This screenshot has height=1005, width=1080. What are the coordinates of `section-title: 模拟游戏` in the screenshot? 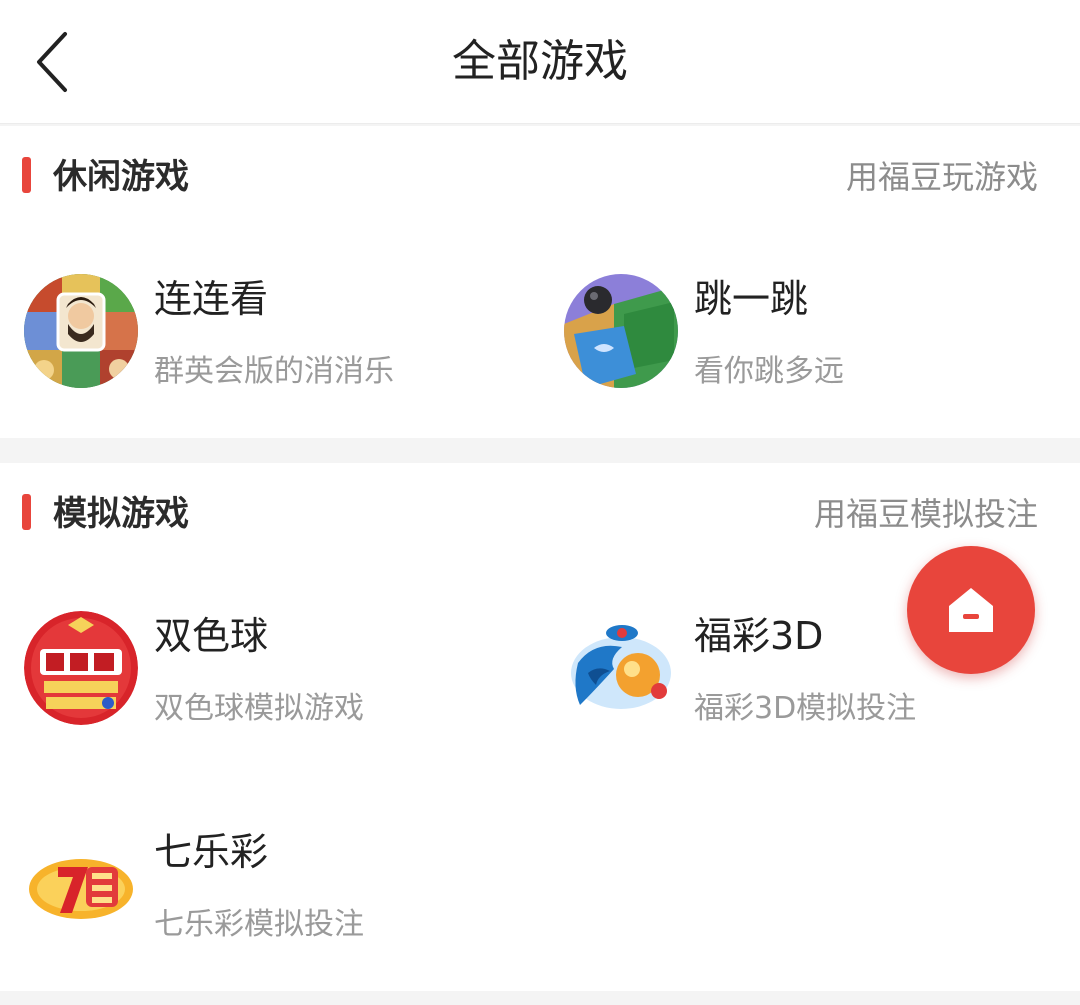 It's located at (121, 514).